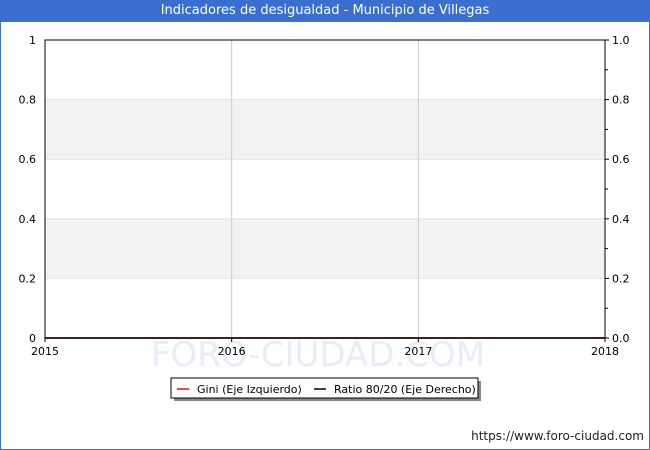 Image resolution: width=650 pixels, height=450 pixels. I want to click on watermark: FORO-CIUDAD.COM, so click(318, 355).